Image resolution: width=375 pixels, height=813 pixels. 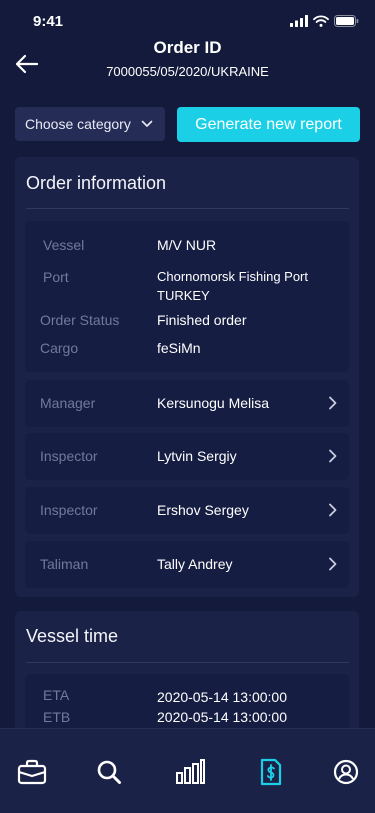 What do you see at coordinates (187, 61) in the screenshot?
I see `header: Order ID 7000055/05/2020/UKRAINE` at bounding box center [187, 61].